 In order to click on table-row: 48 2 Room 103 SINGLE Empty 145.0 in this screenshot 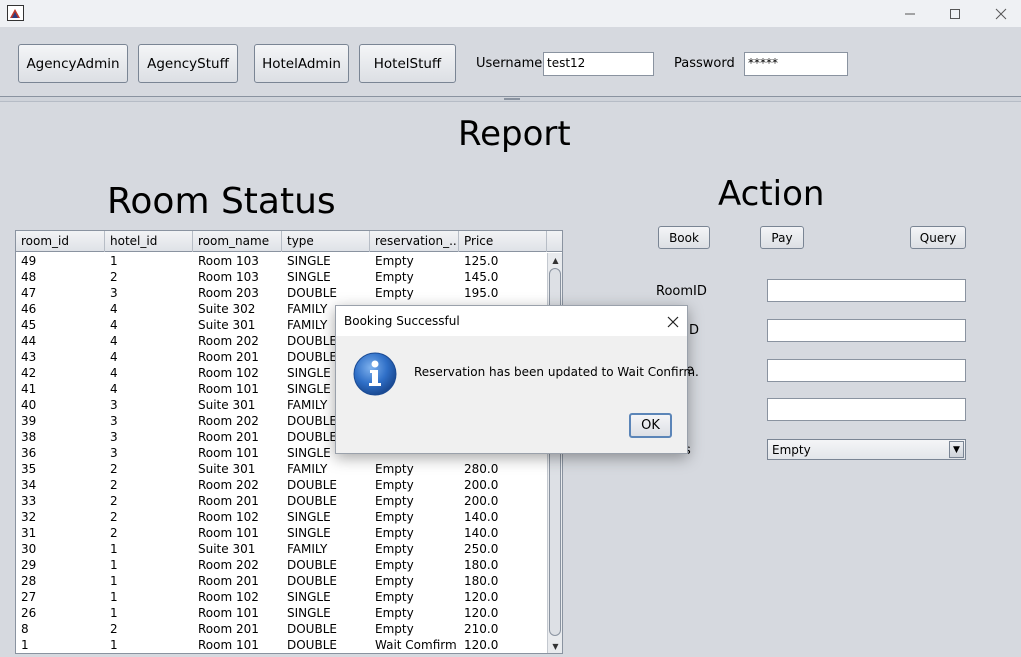, I will do `click(281, 277)`.